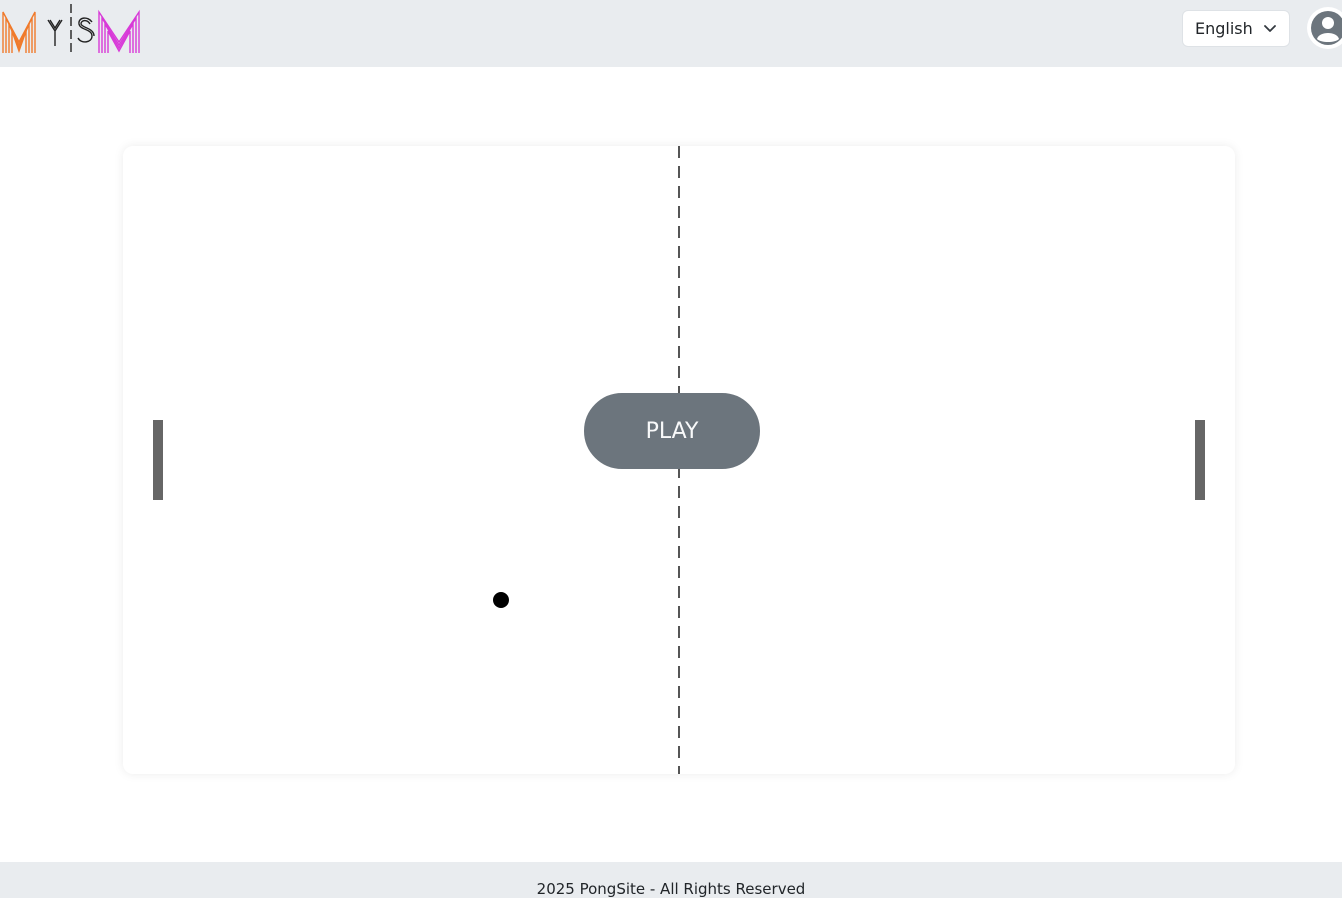 This screenshot has height=898, width=1342. Describe the element at coordinates (672, 431) in the screenshot. I see `play-button: PLAY` at that location.